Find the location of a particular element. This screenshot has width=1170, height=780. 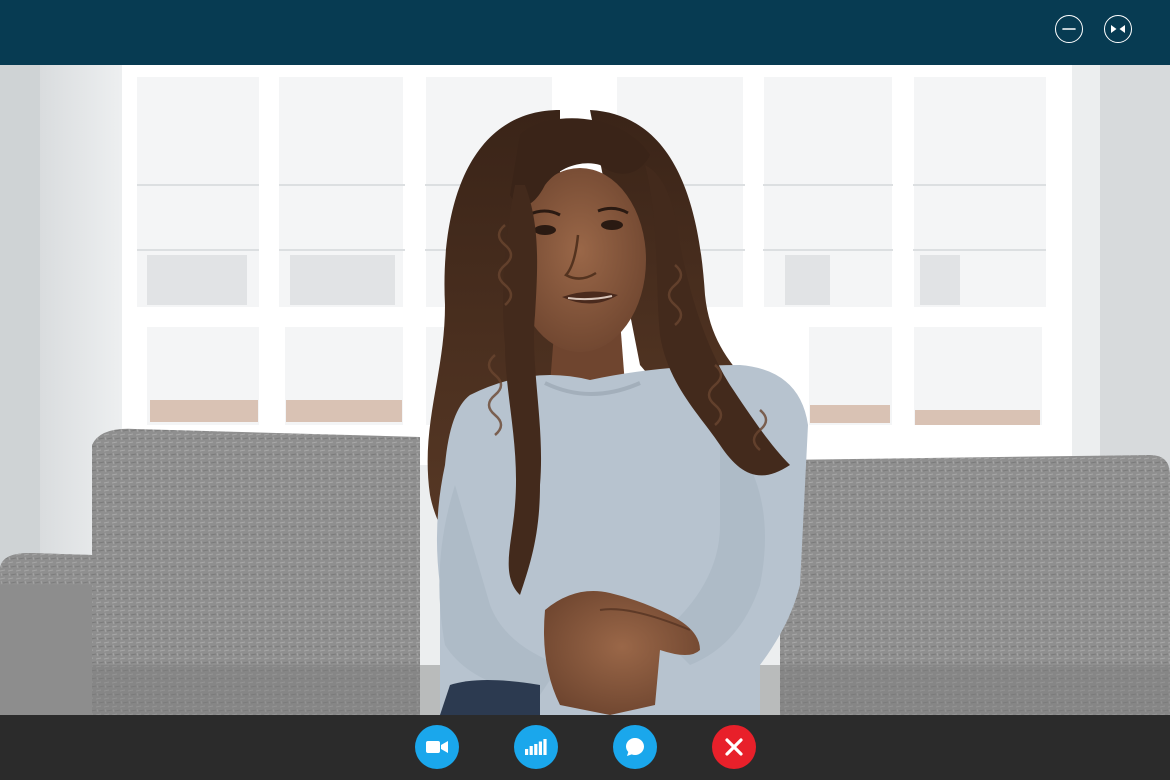

minimize-icon is located at coordinates (1069, 29).